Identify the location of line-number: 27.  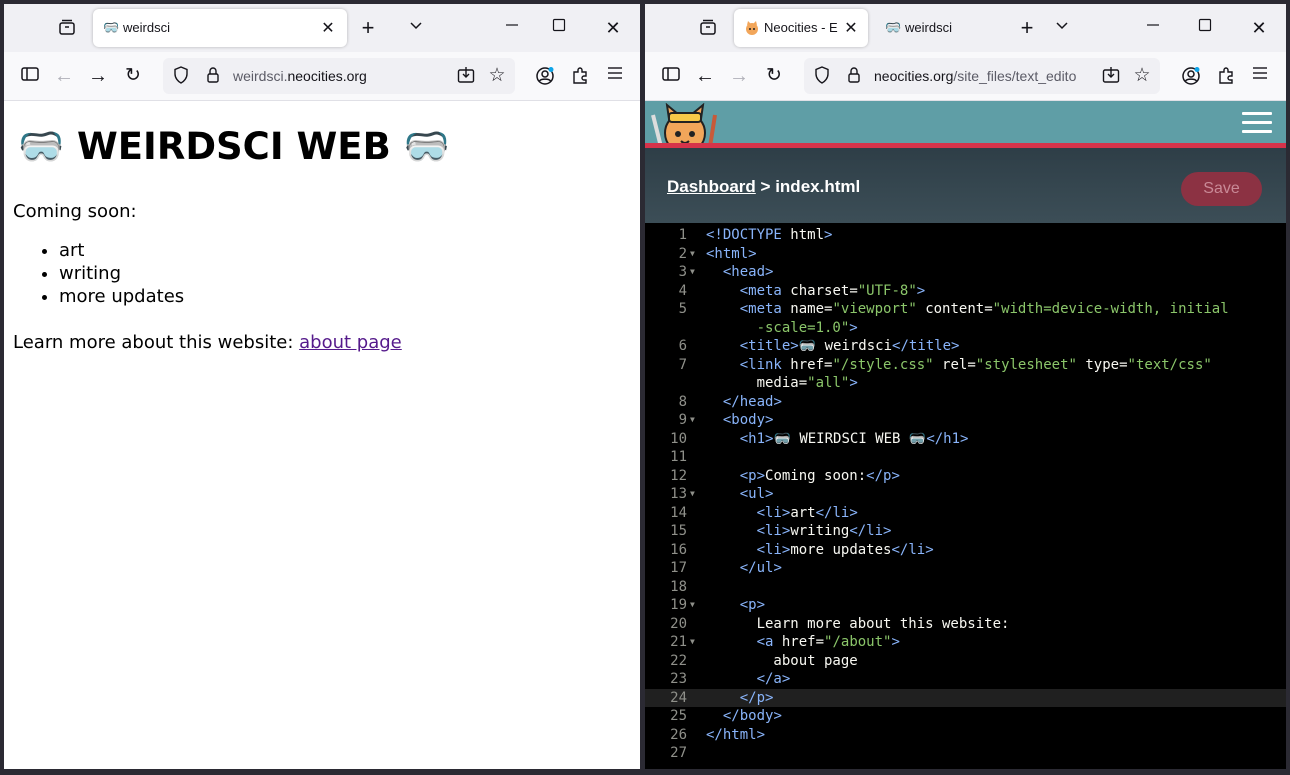
(678, 753).